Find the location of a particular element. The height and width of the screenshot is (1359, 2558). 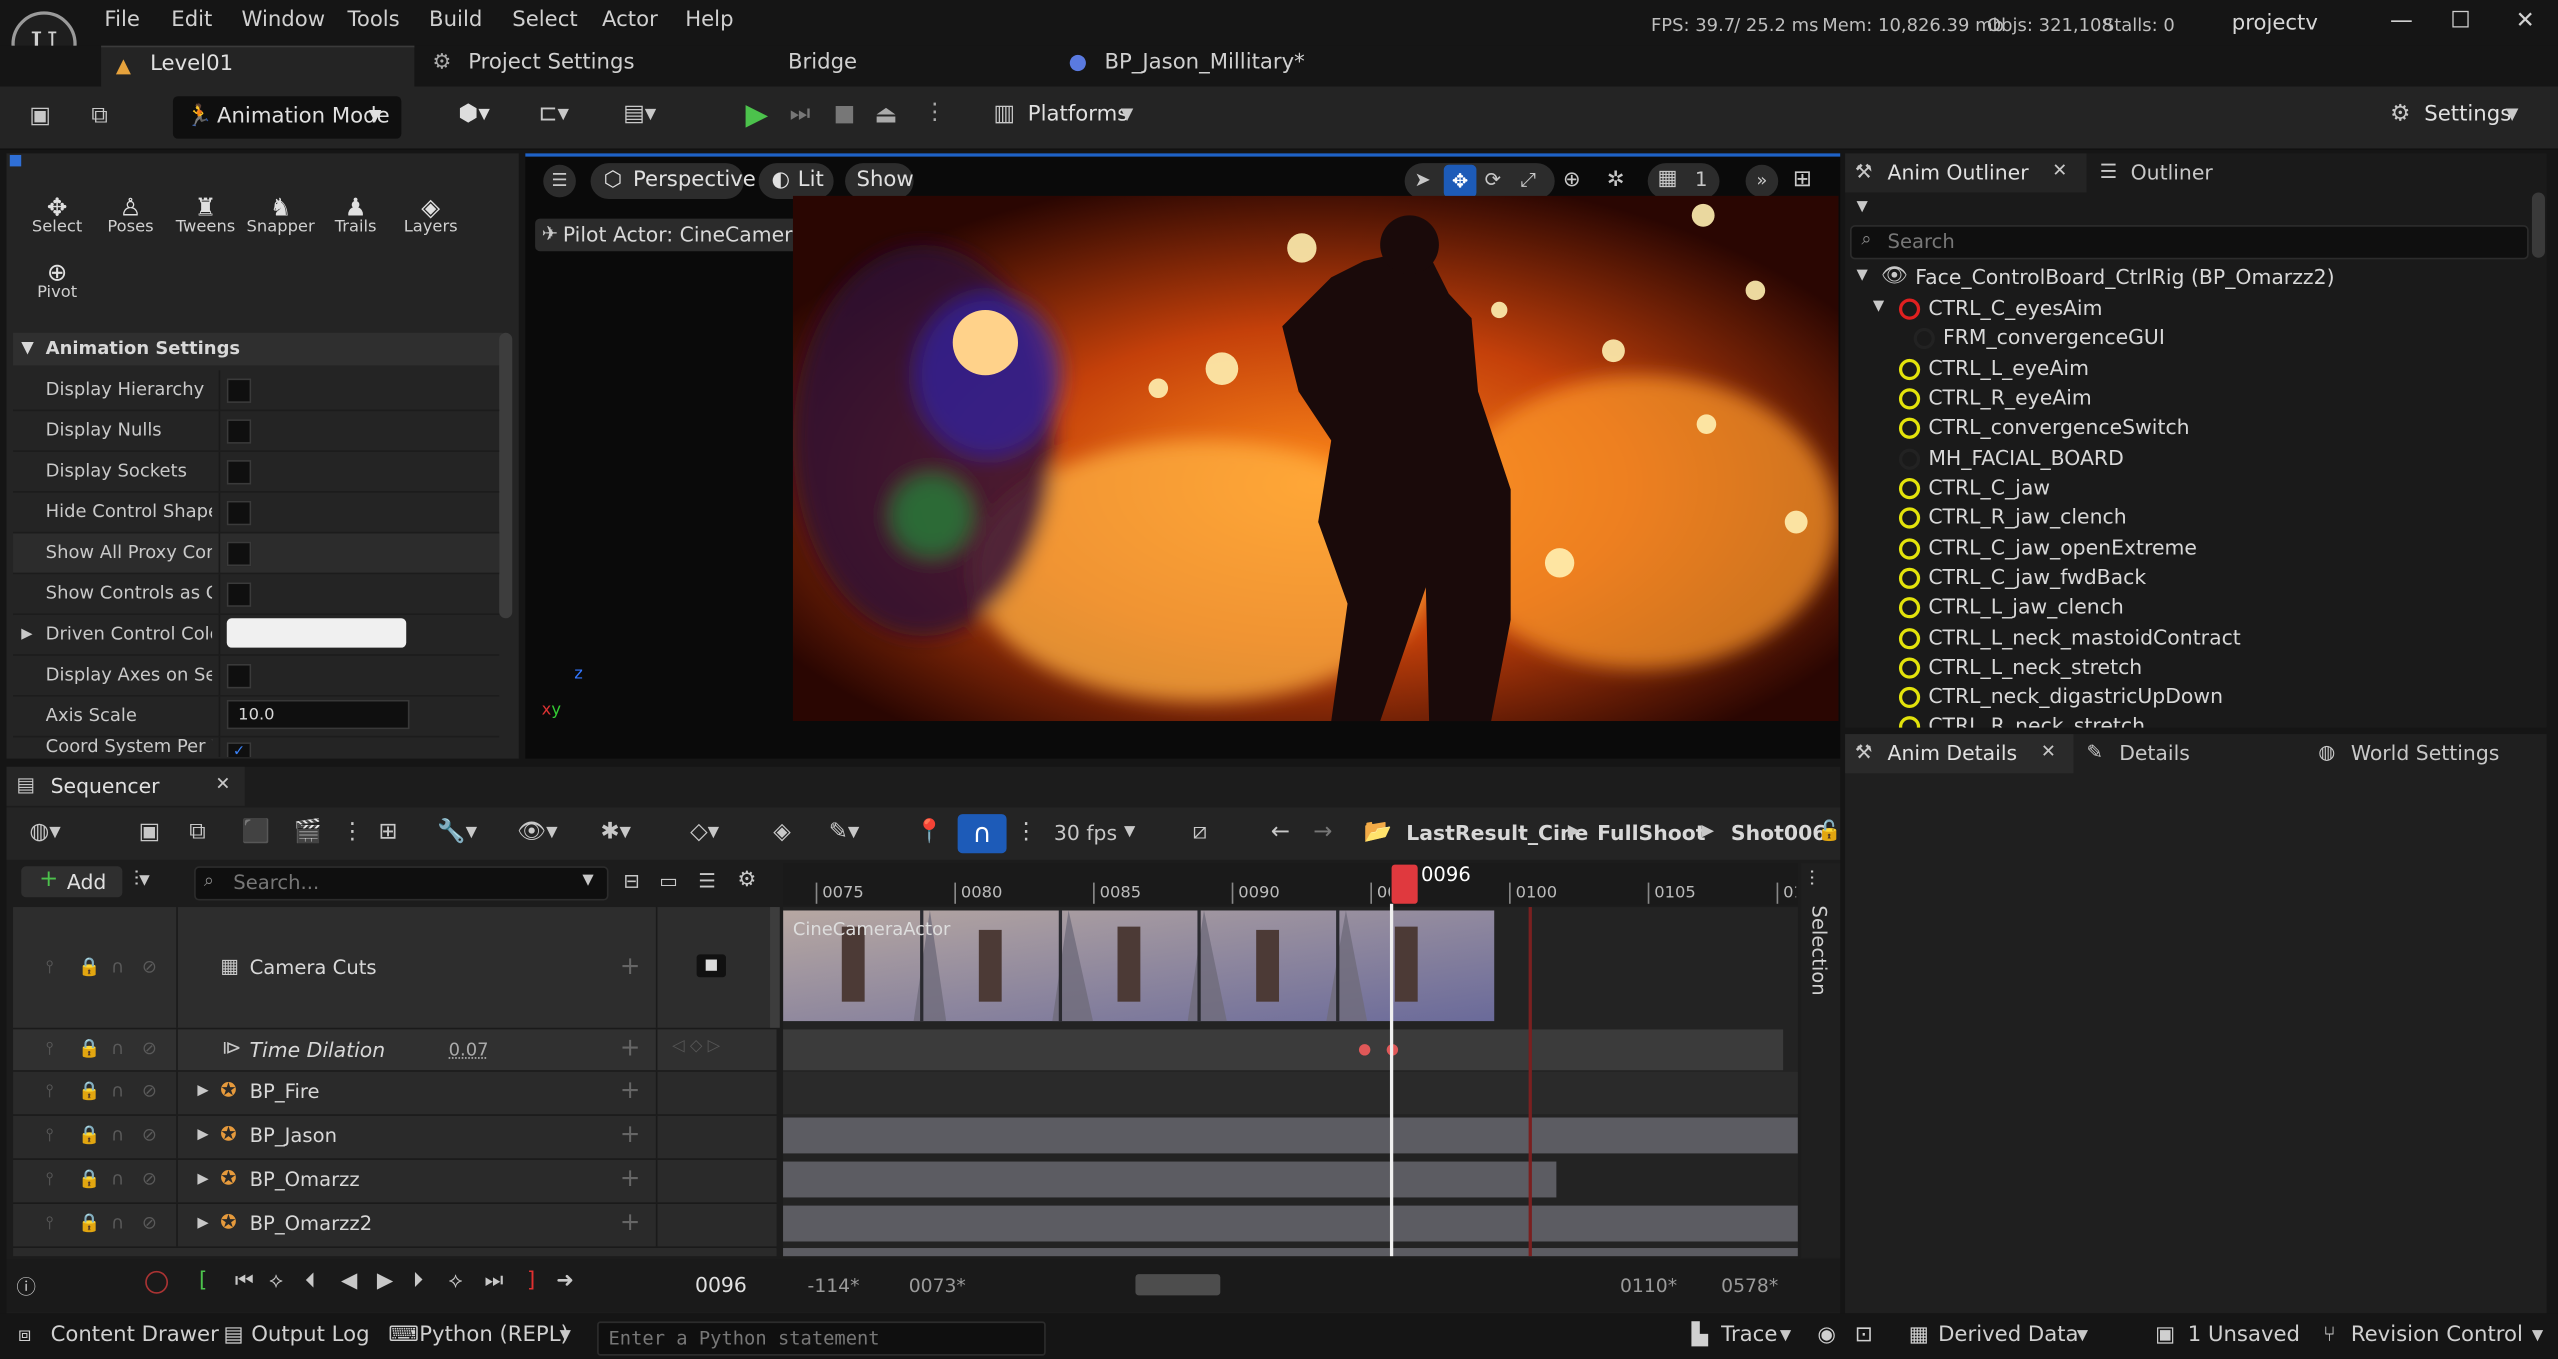

tool-poses: ♙ Poses is located at coordinates (131, 215).